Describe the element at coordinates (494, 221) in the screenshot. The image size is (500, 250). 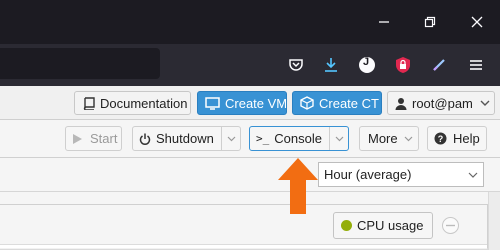
I see `scrollbar` at that location.